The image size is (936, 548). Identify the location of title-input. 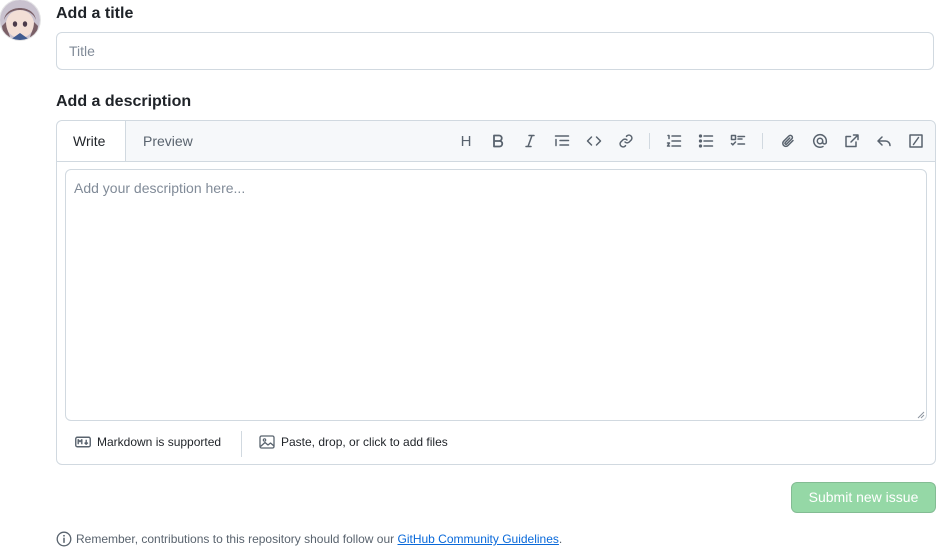
(495, 51).